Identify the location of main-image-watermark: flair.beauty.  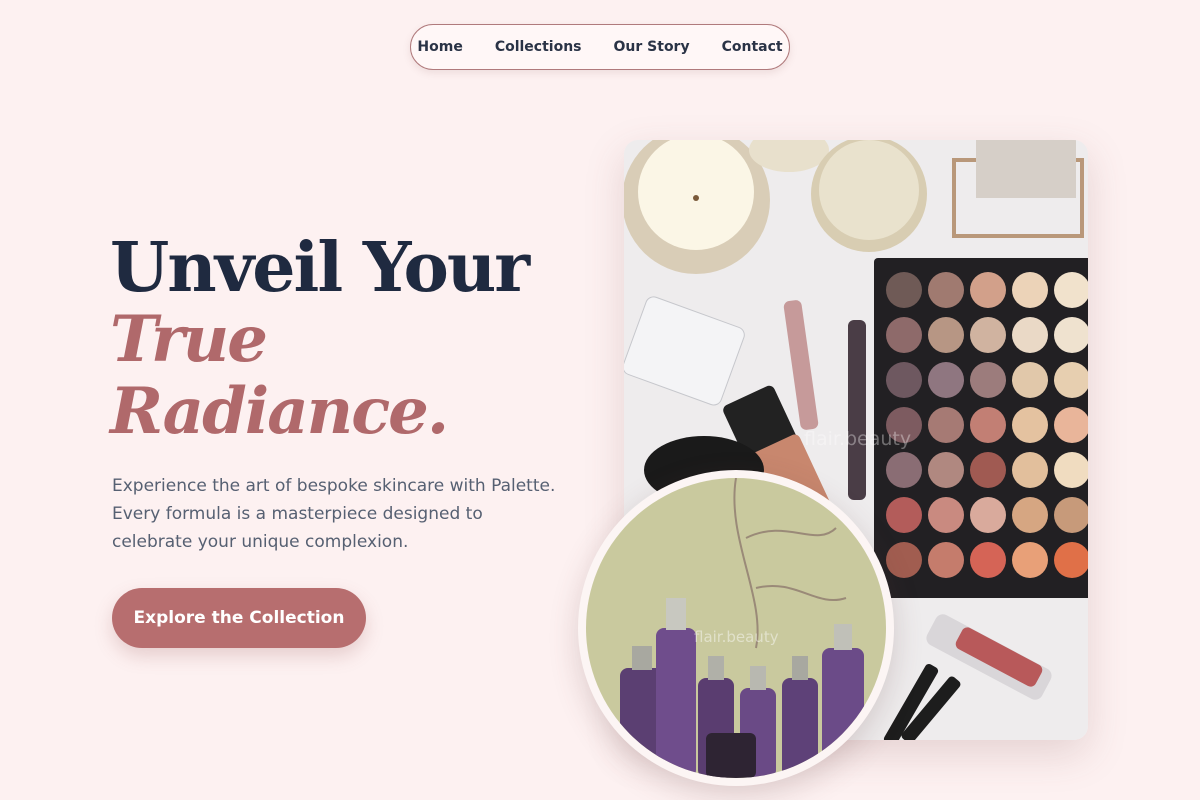
(858, 439).